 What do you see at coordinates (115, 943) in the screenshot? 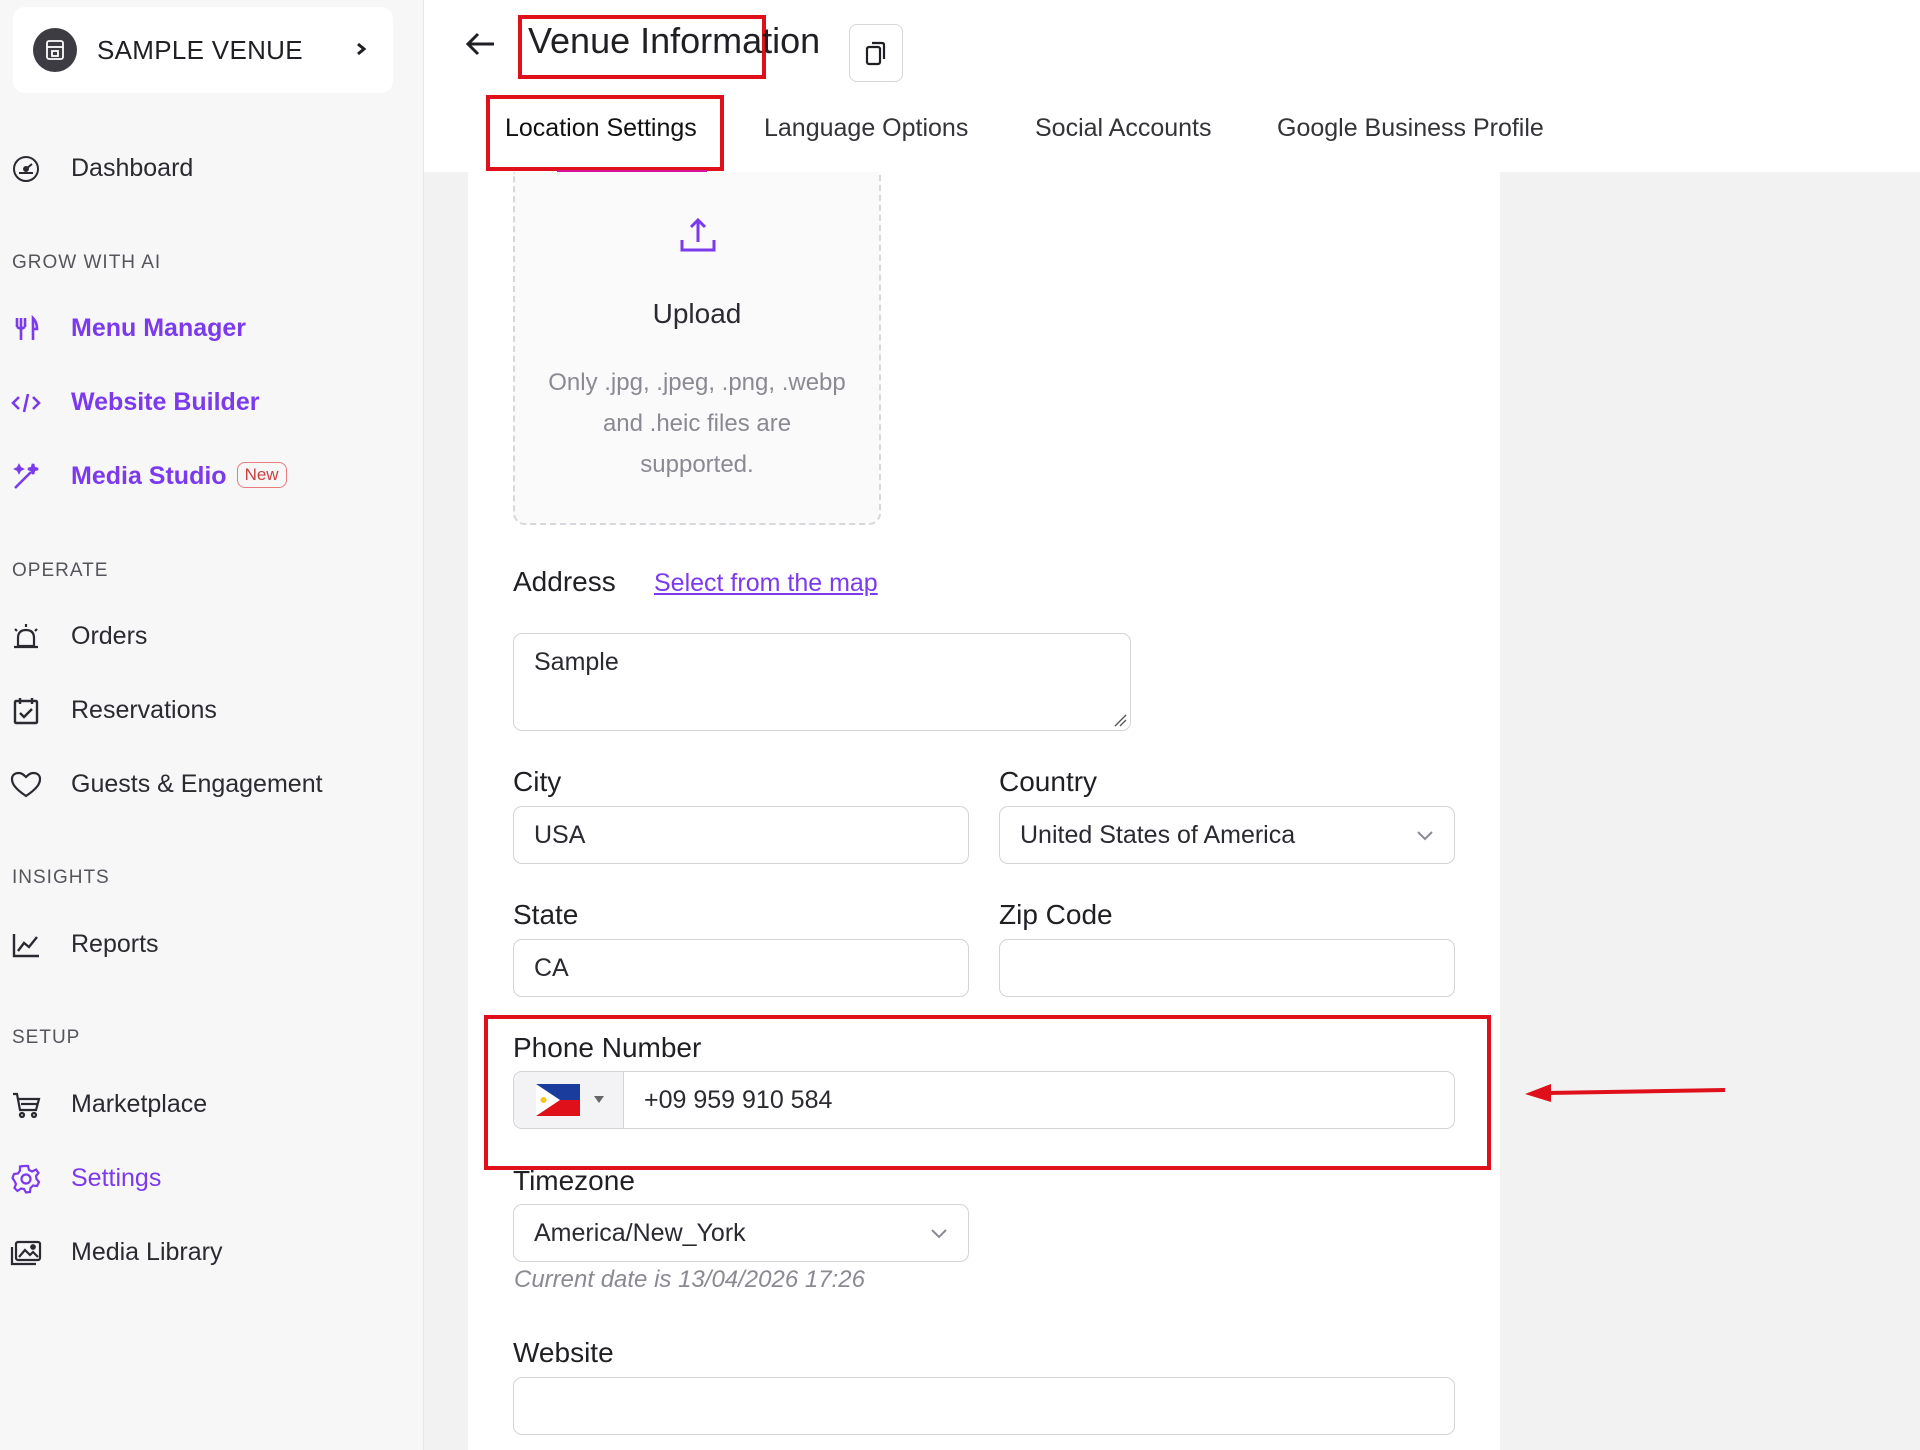
I see `sidebar-item-label: Reports` at bounding box center [115, 943].